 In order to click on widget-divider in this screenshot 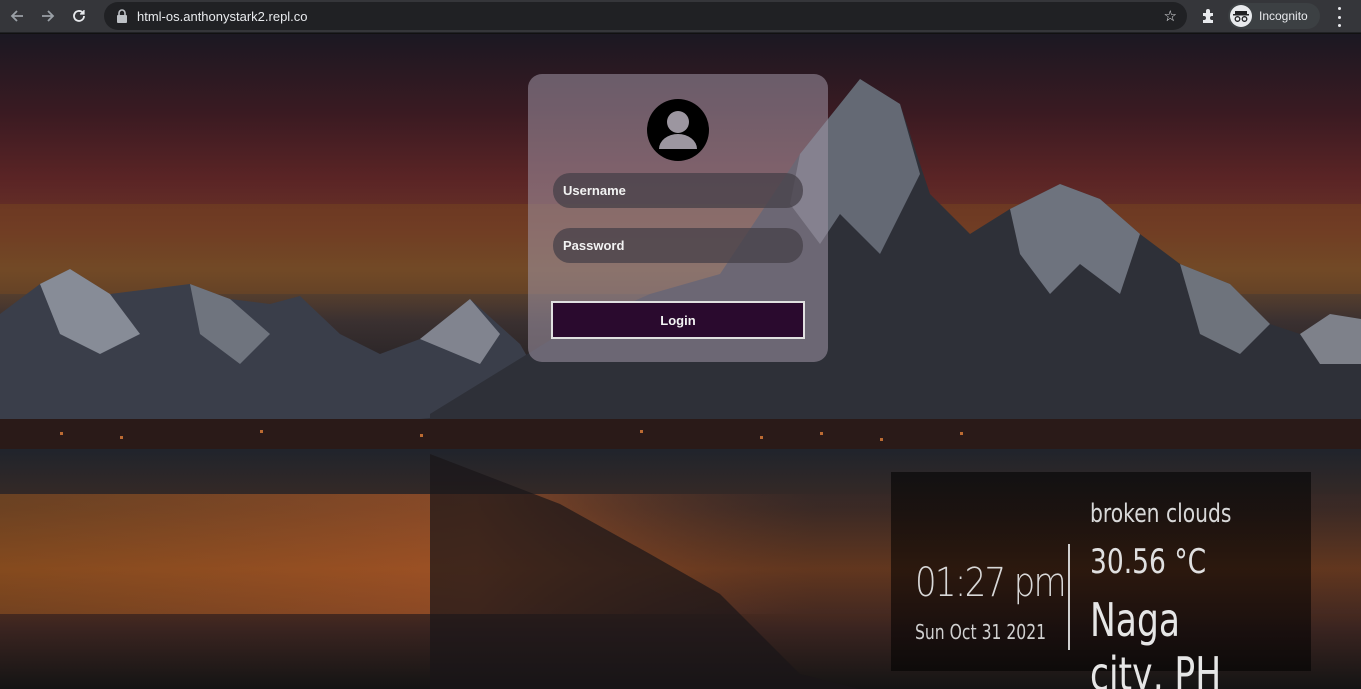, I will do `click(1069, 597)`.